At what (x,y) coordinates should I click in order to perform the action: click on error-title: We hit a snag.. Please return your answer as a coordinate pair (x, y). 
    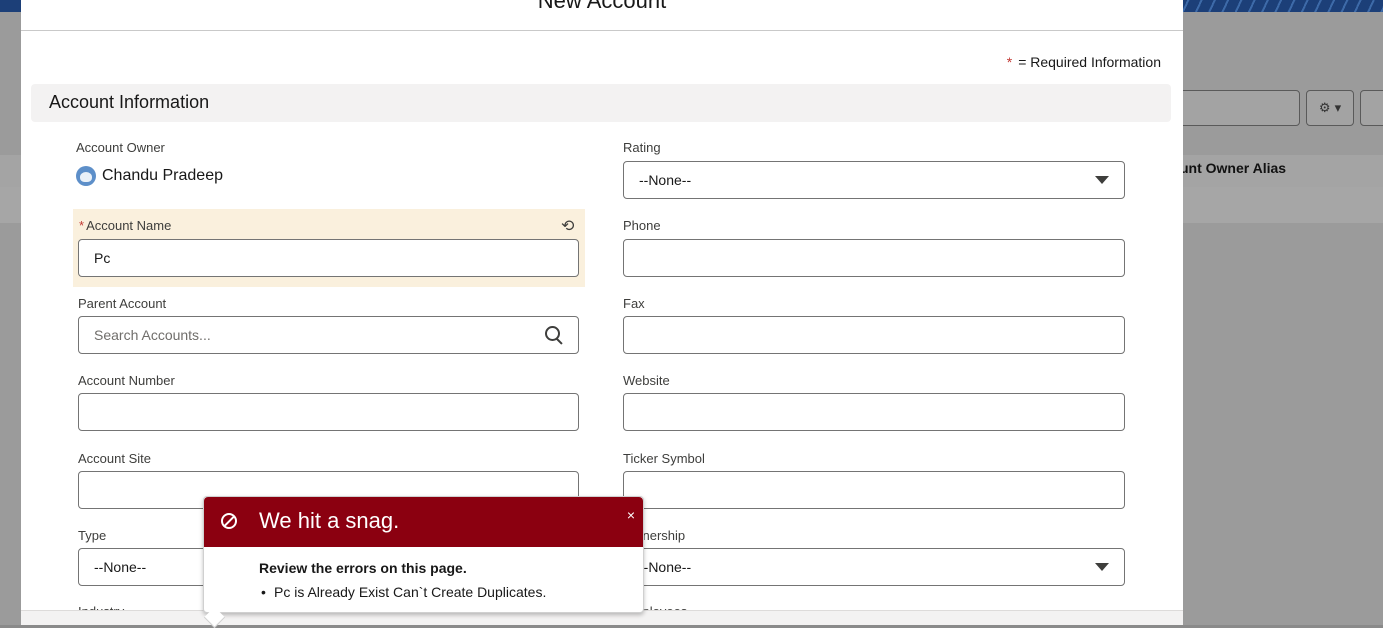
    Looking at the image, I should click on (329, 520).